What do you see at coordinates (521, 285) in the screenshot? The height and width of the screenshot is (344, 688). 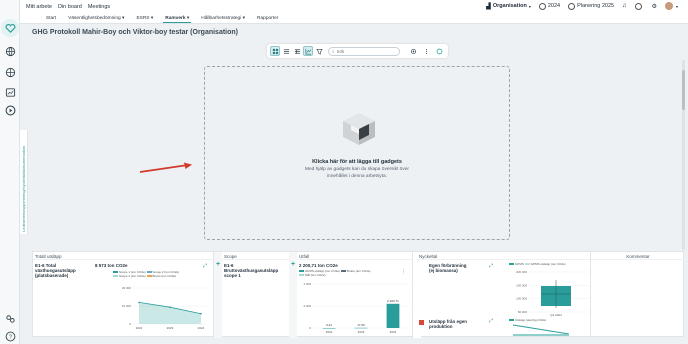 I see `y-tick-label: 150 000` at bounding box center [521, 285].